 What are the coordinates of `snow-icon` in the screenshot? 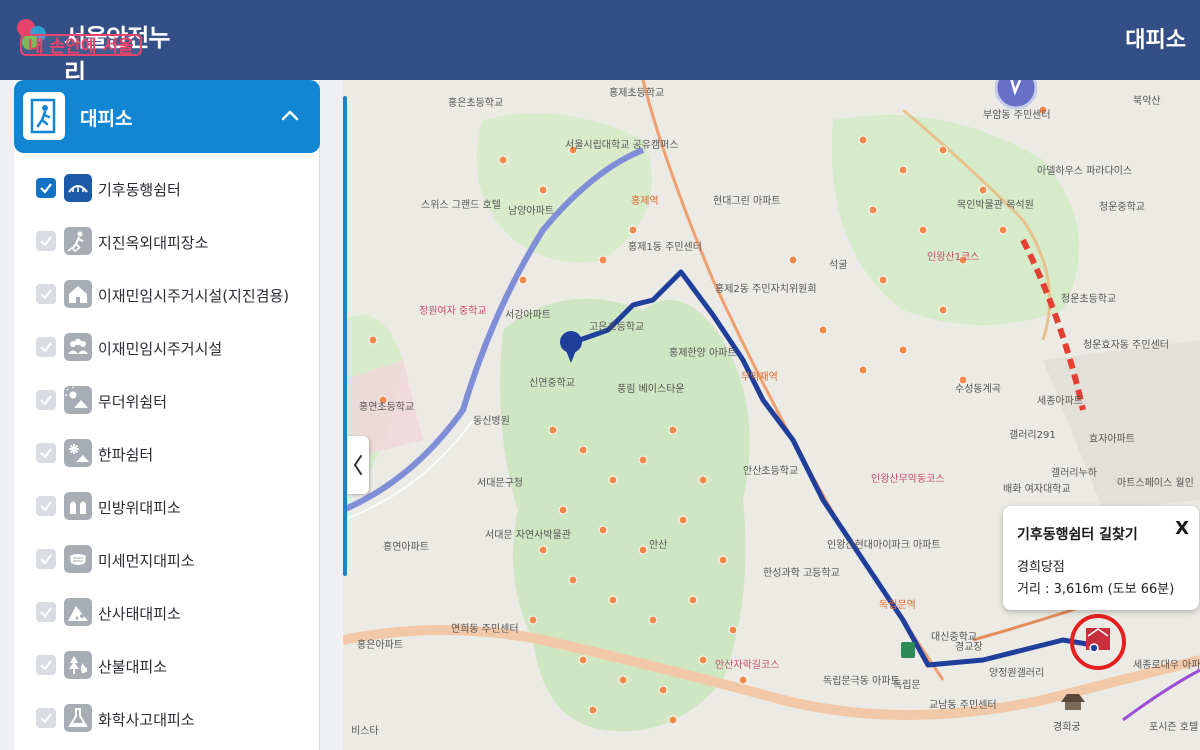 It's located at (78, 453).